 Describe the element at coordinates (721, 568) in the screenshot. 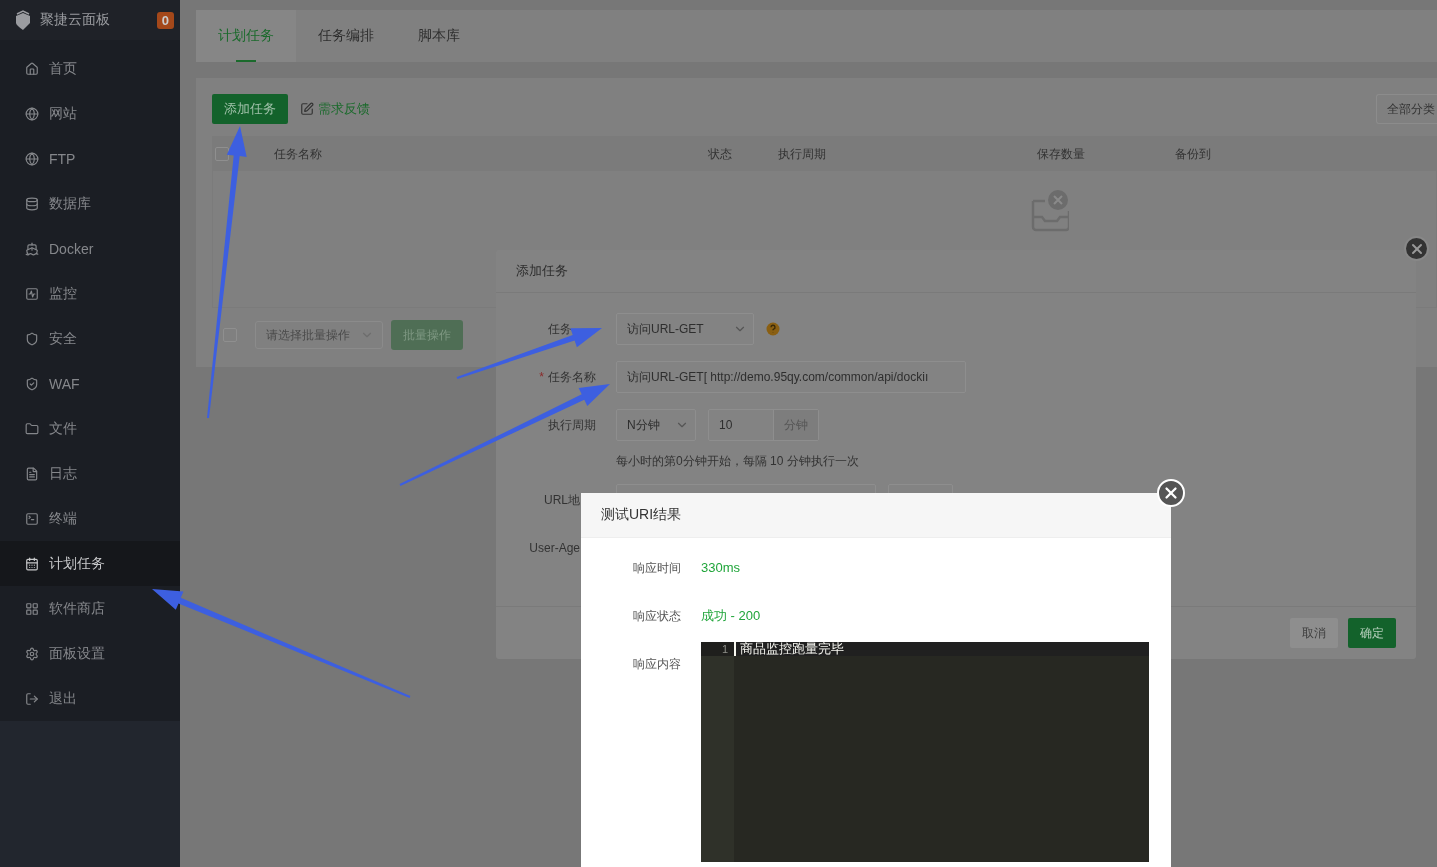

I see `result-value: 330ms` at that location.